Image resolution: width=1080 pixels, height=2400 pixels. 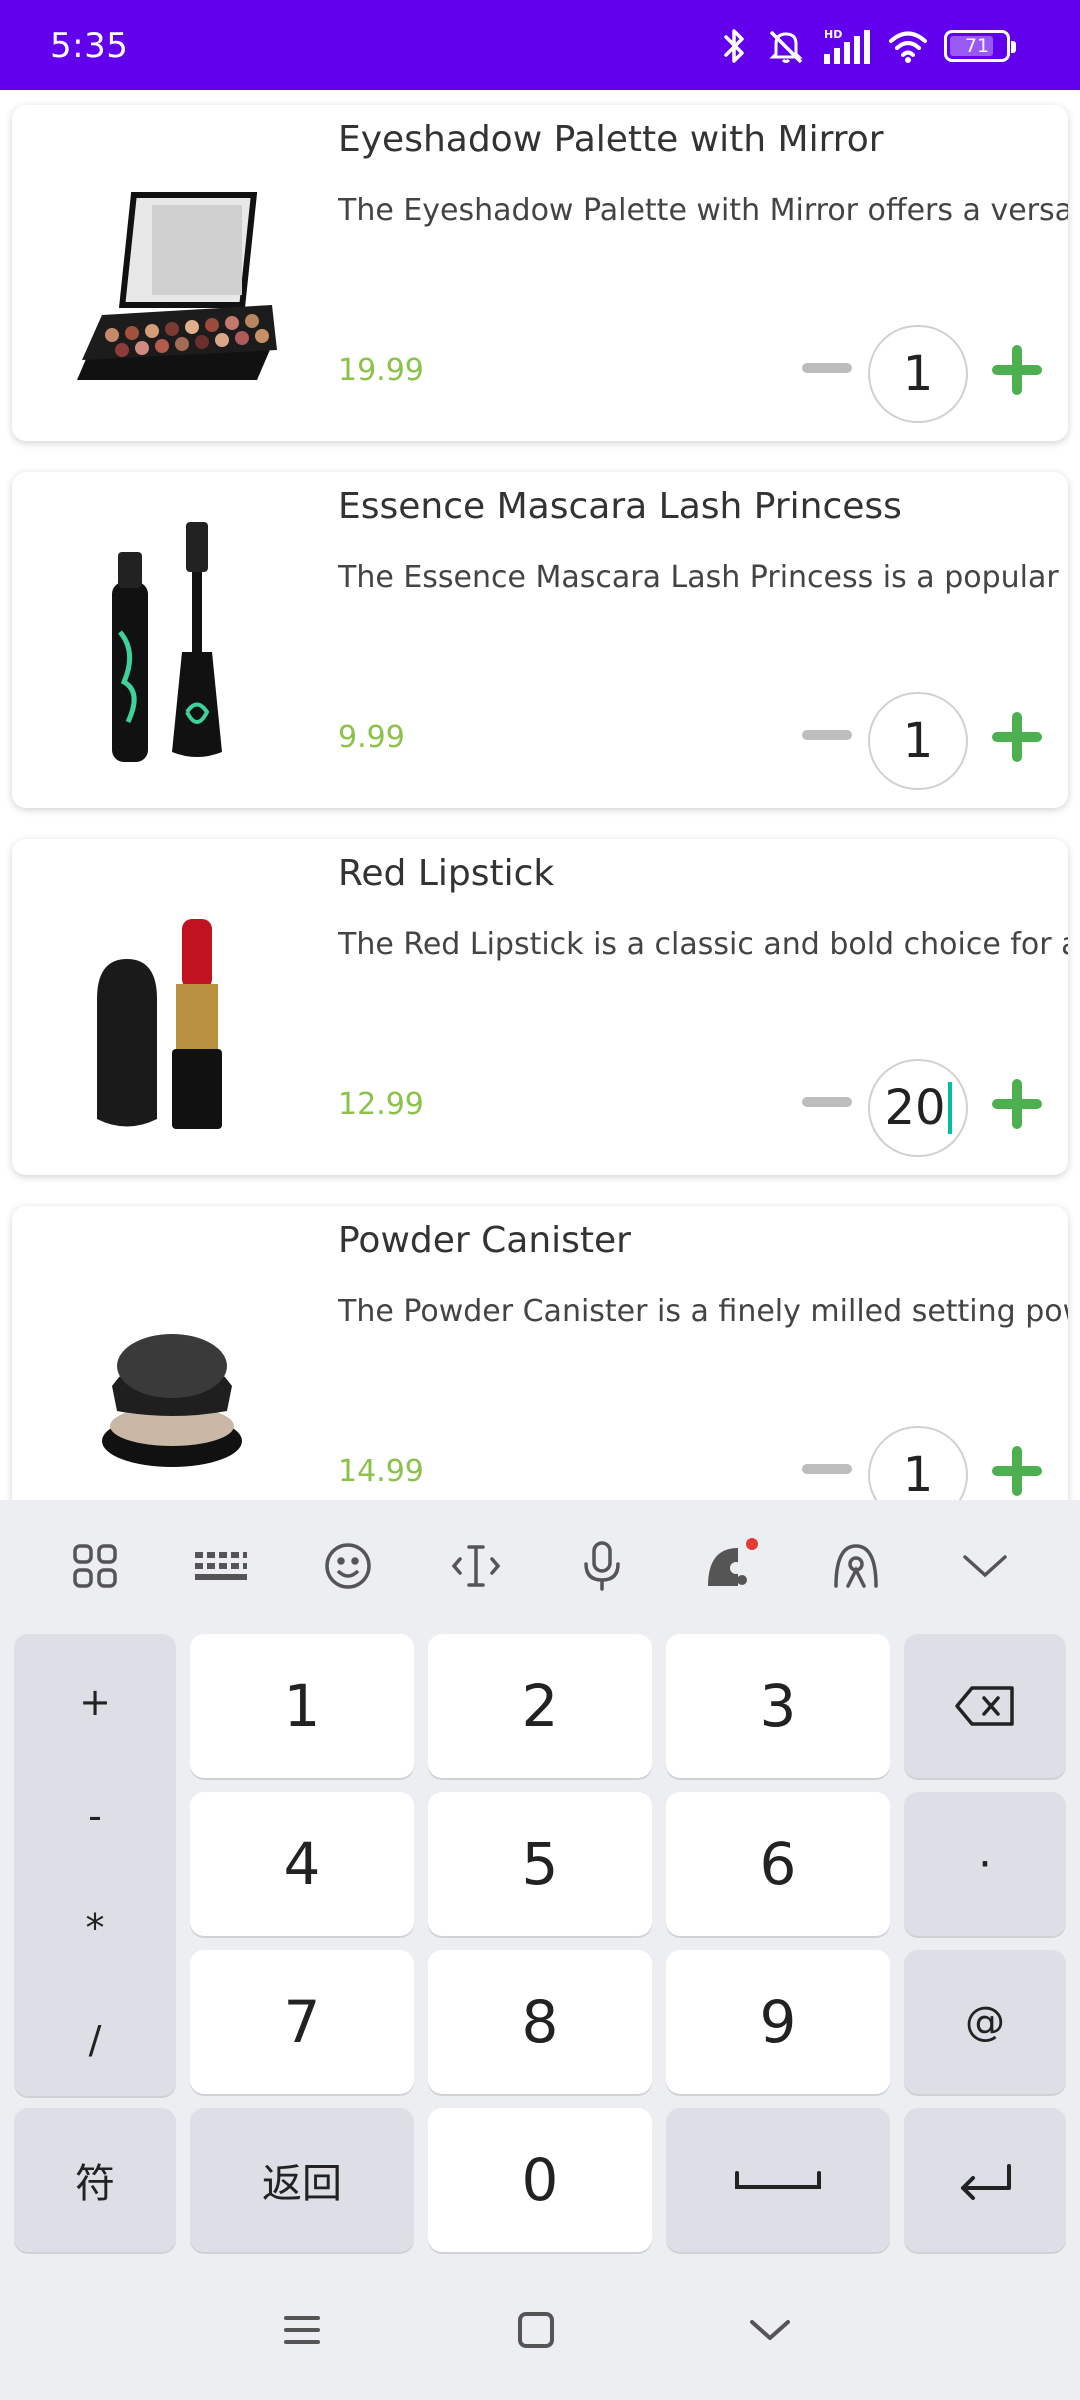 I want to click on minus-key: -, so click(x=95, y=1816).